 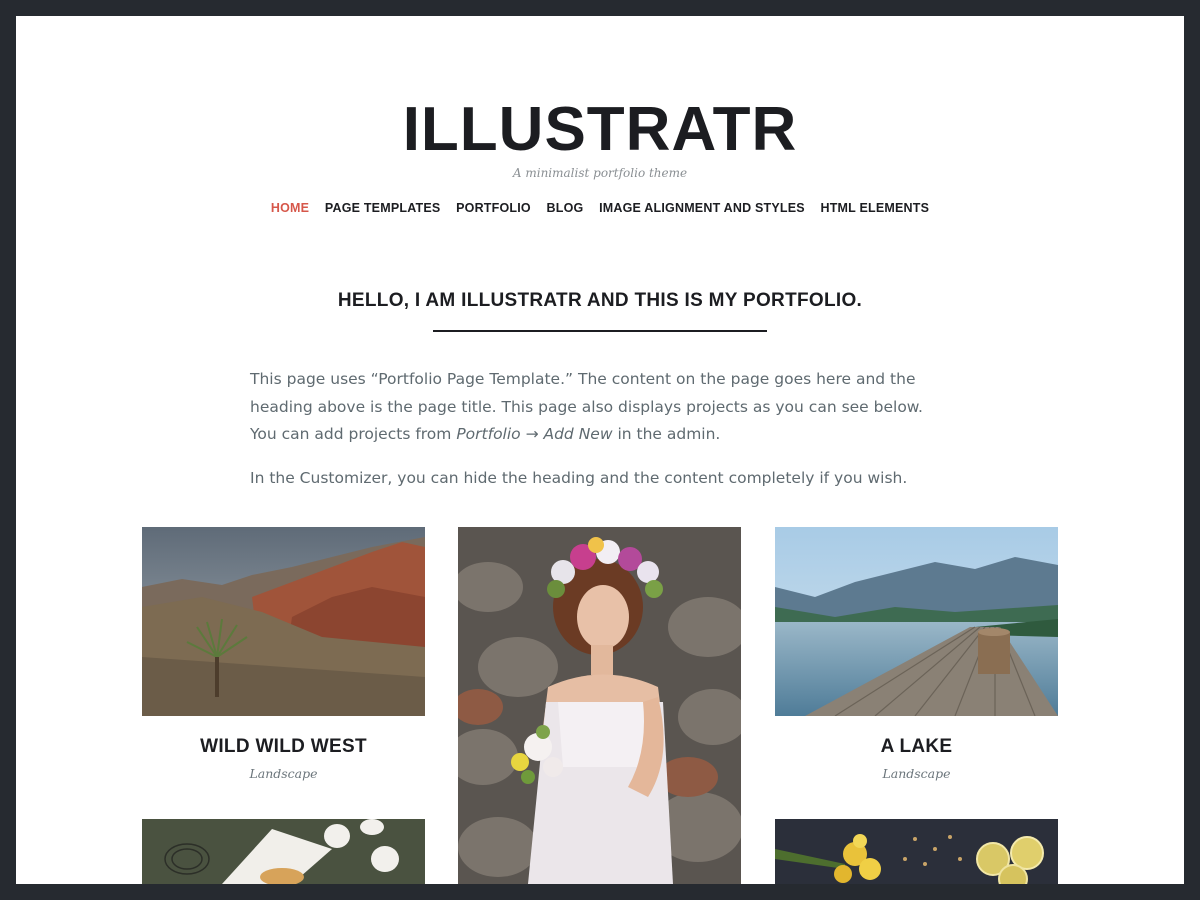 What do you see at coordinates (600, 173) in the screenshot?
I see `site-tagline: A minimalist portfolio theme` at bounding box center [600, 173].